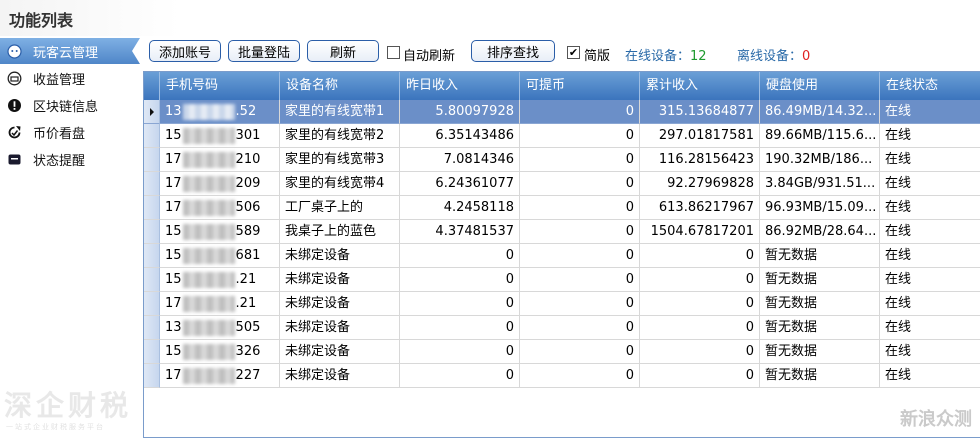  What do you see at coordinates (70, 105) in the screenshot?
I see `sidebar-item-blockchain-info: 区块链信息` at bounding box center [70, 105].